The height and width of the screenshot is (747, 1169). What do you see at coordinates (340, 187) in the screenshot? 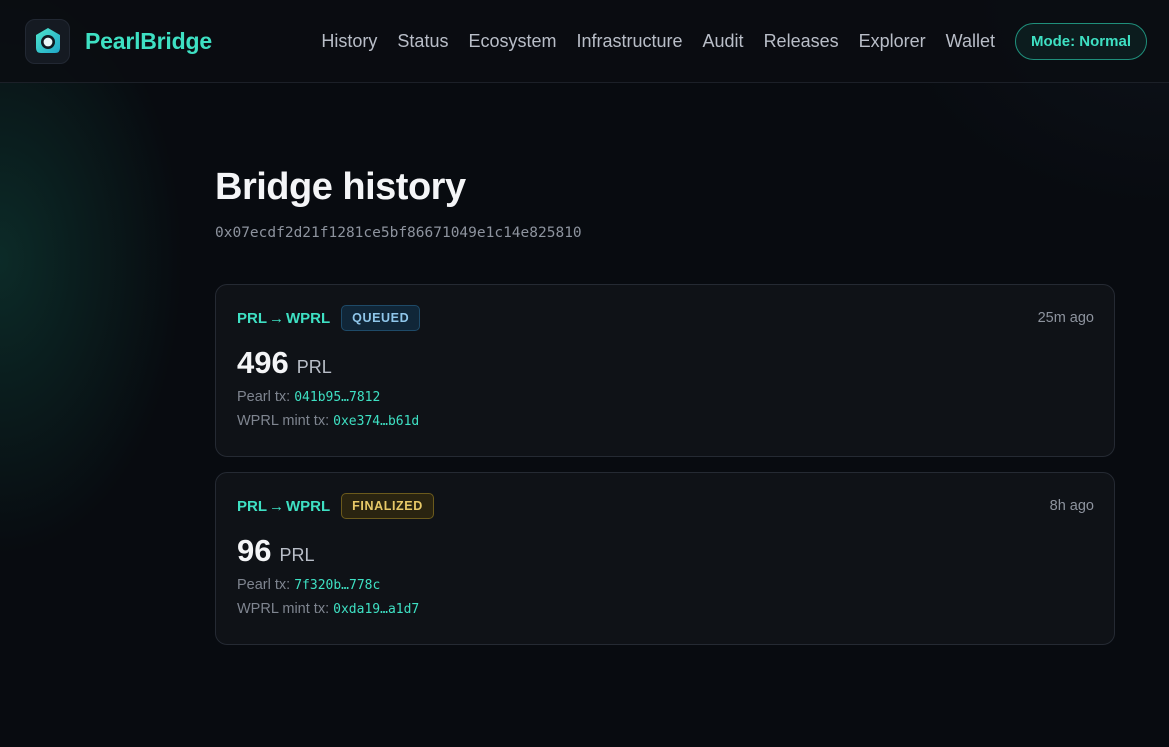
I see `page-title: Bridge history` at bounding box center [340, 187].